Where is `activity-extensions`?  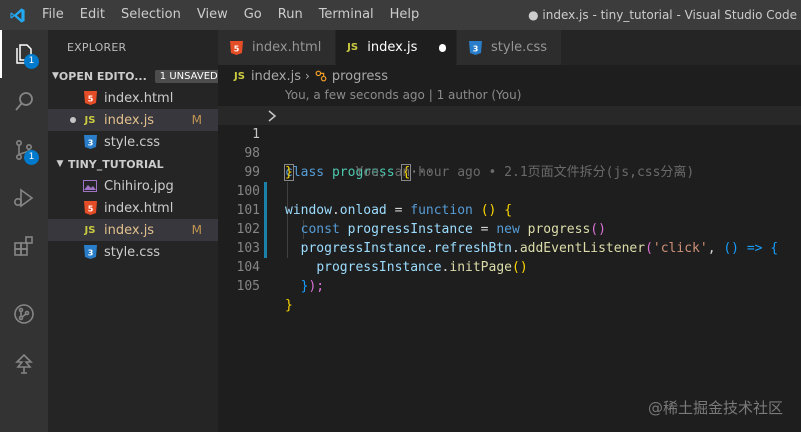 activity-extensions is located at coordinates (24, 246).